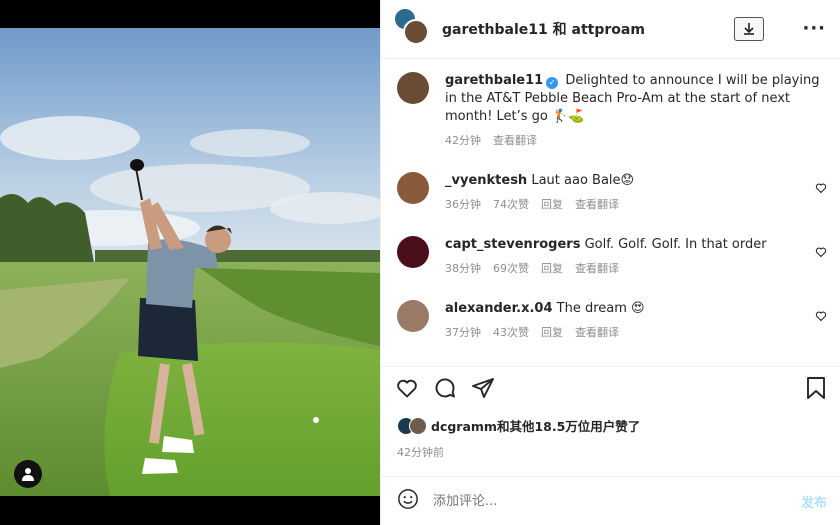 This screenshot has height=525, width=840. I want to click on user-tag-button, so click(28, 474).